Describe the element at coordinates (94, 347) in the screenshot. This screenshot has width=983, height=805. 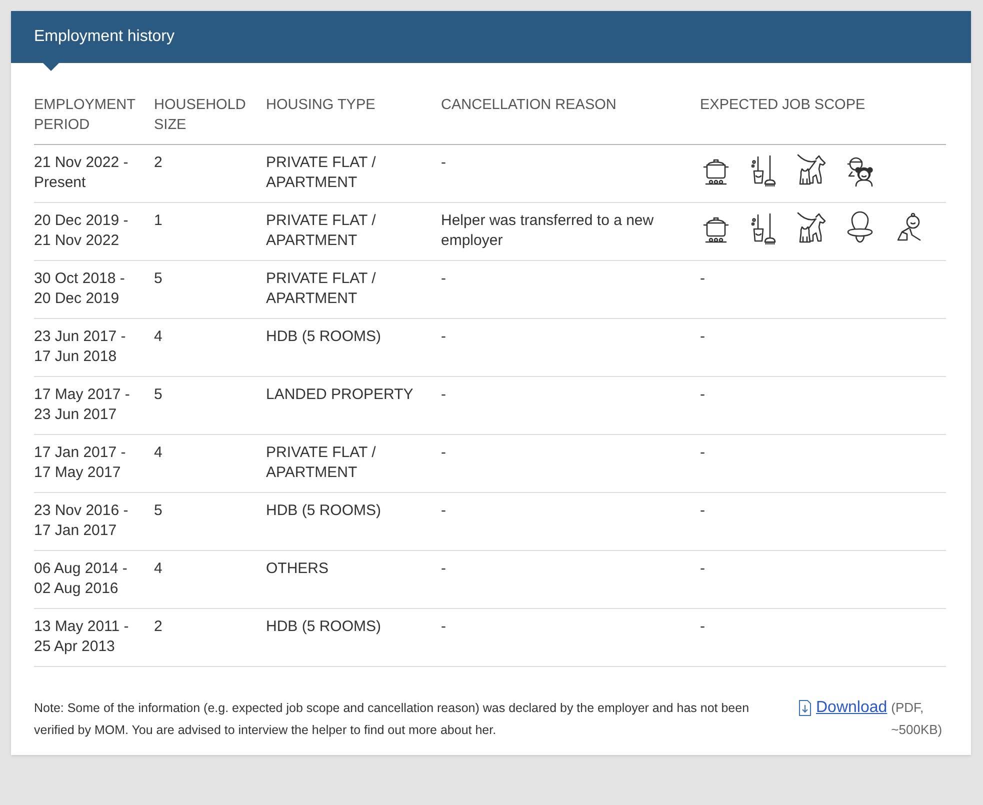
I see `table-cell: 23 Jun 2017 - 17 Jun 2018` at that location.